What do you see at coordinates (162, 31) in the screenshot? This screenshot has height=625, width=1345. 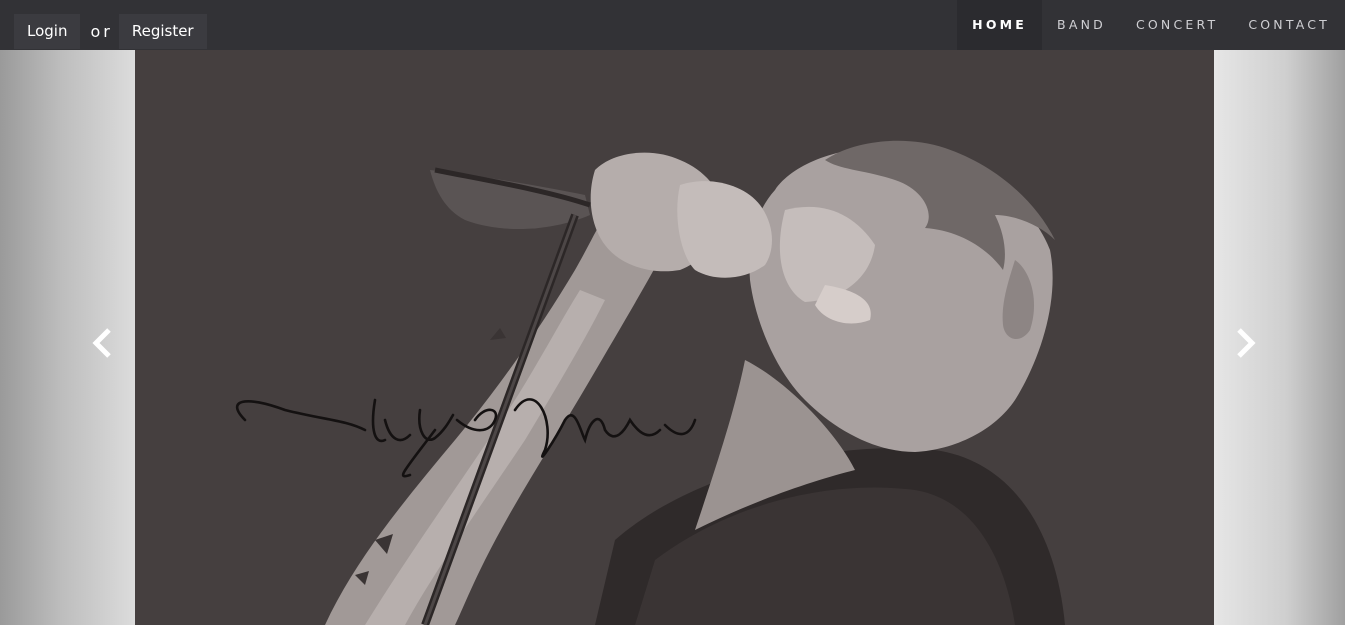 I see `register-button: Register` at bounding box center [162, 31].